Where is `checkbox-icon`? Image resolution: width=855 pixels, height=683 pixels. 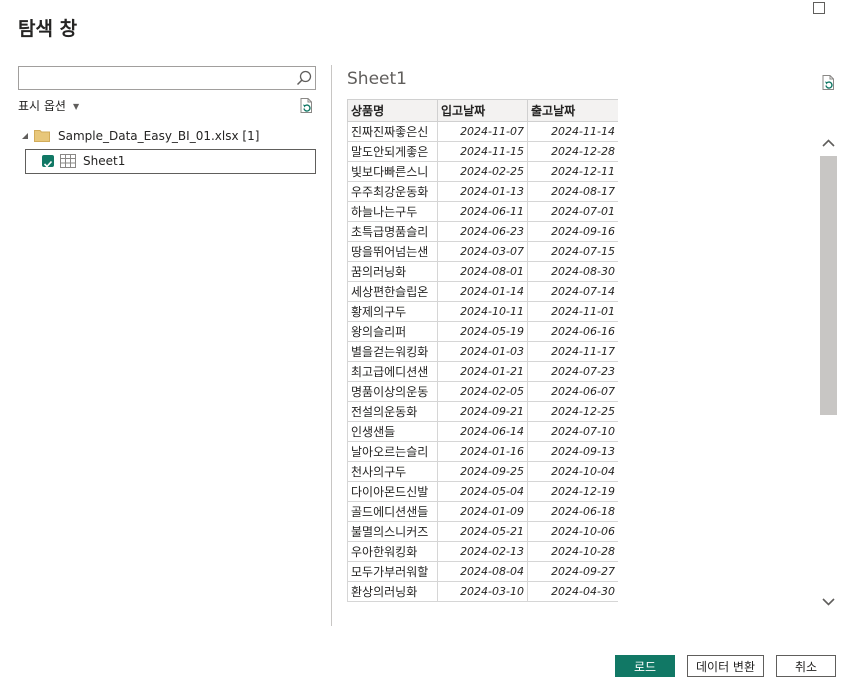 checkbox-icon is located at coordinates (48, 161).